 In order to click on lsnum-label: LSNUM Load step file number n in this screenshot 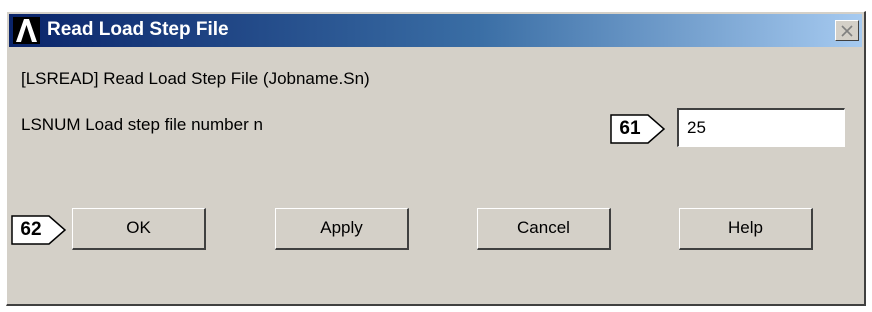, I will do `click(142, 124)`.